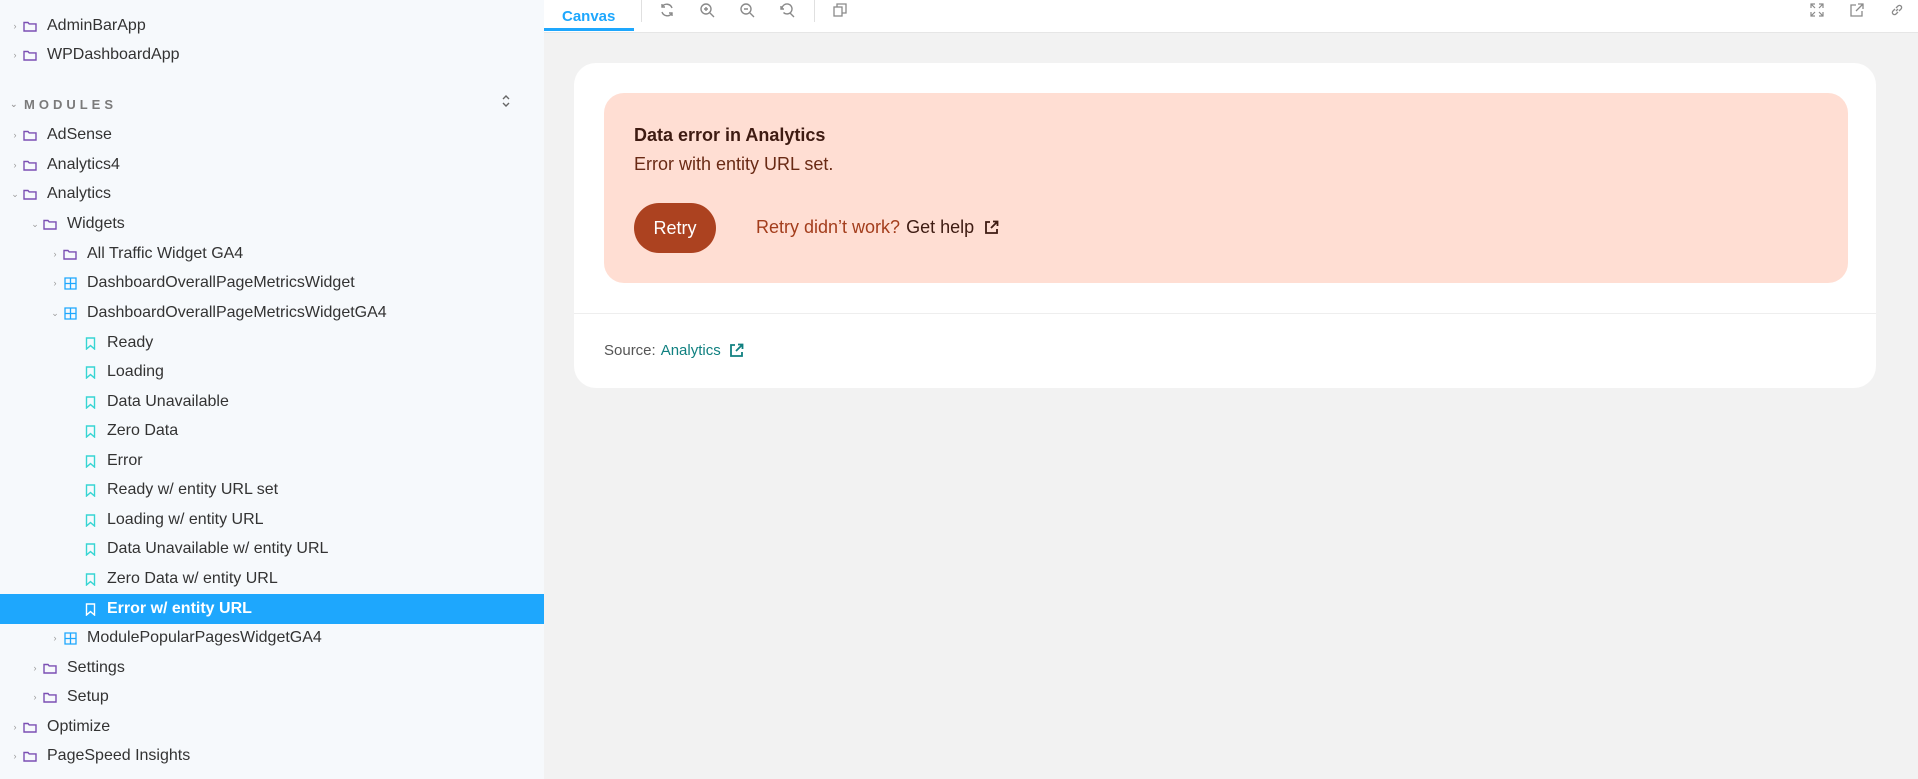 The image size is (1918, 779). Describe the element at coordinates (589, 16) in the screenshot. I see `tab-canvas-label: Canvas` at that location.